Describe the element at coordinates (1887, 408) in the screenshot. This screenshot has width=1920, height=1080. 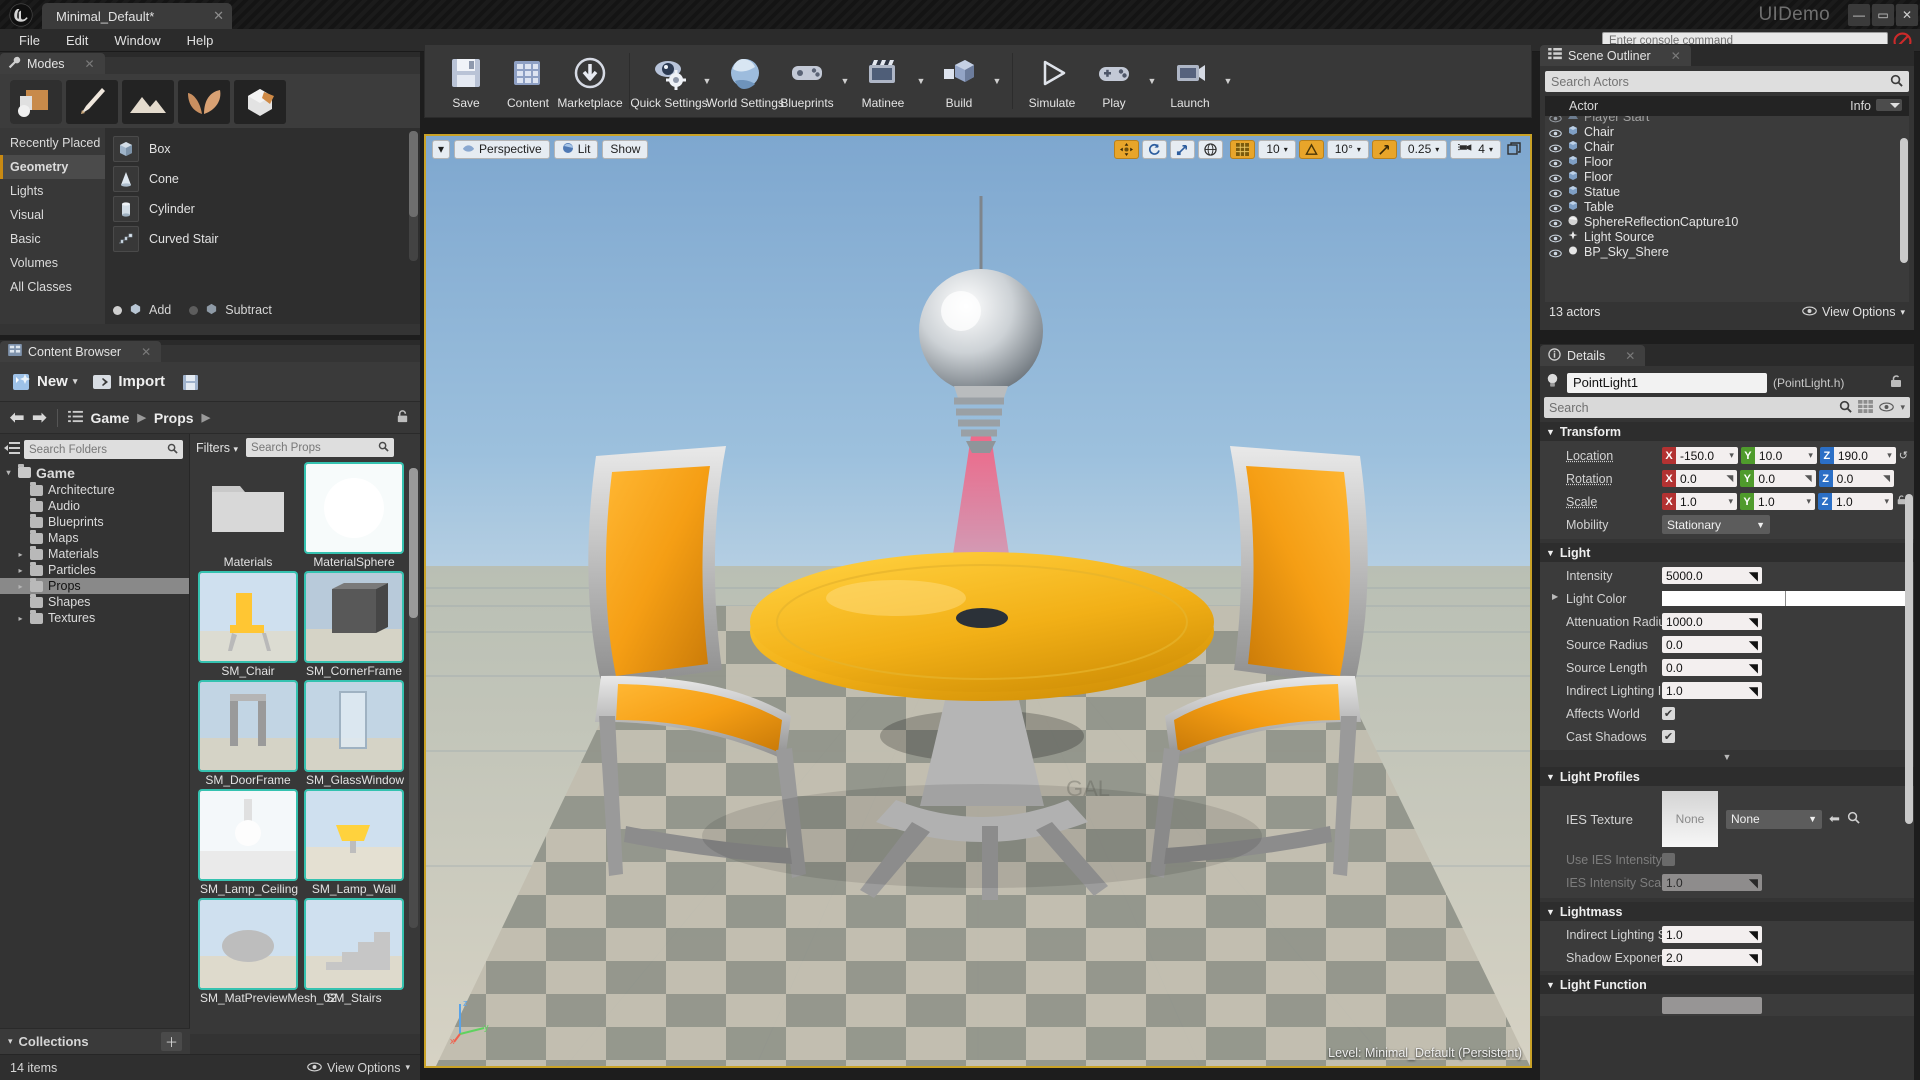
I see `details-filter-eye-icon` at that location.